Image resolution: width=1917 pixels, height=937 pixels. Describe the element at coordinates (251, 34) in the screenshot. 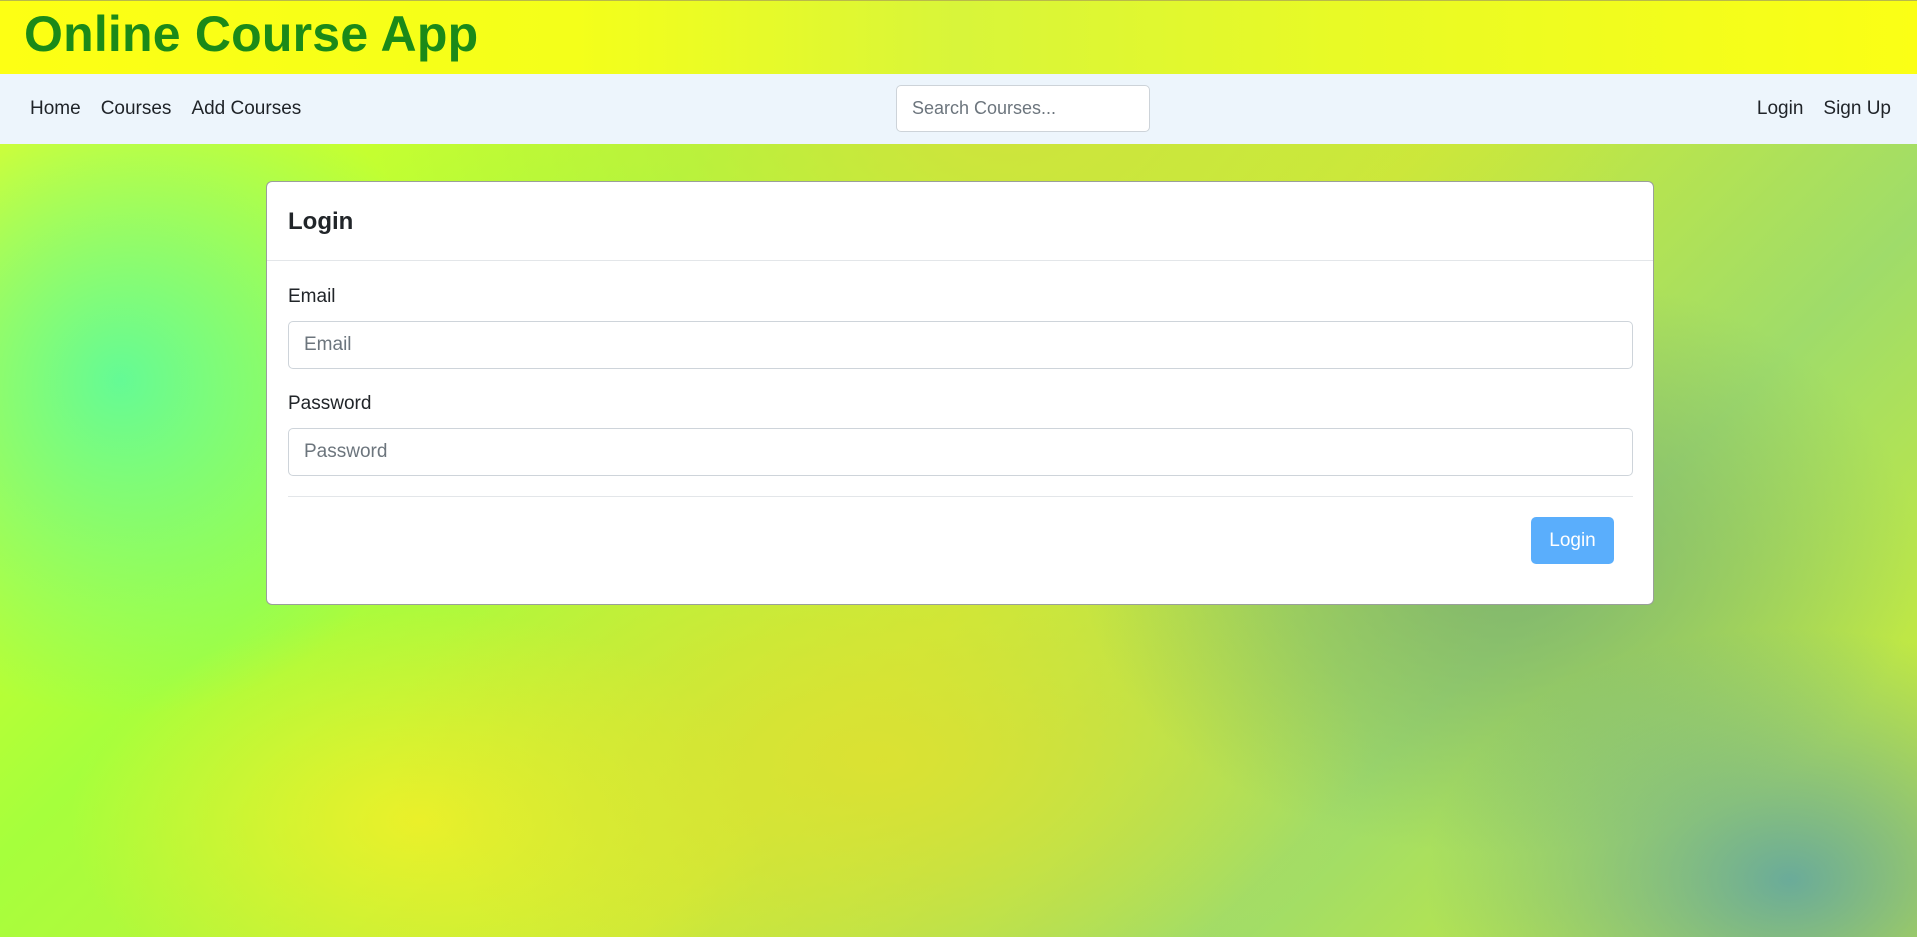

I see `app-title: Online Course App` at that location.